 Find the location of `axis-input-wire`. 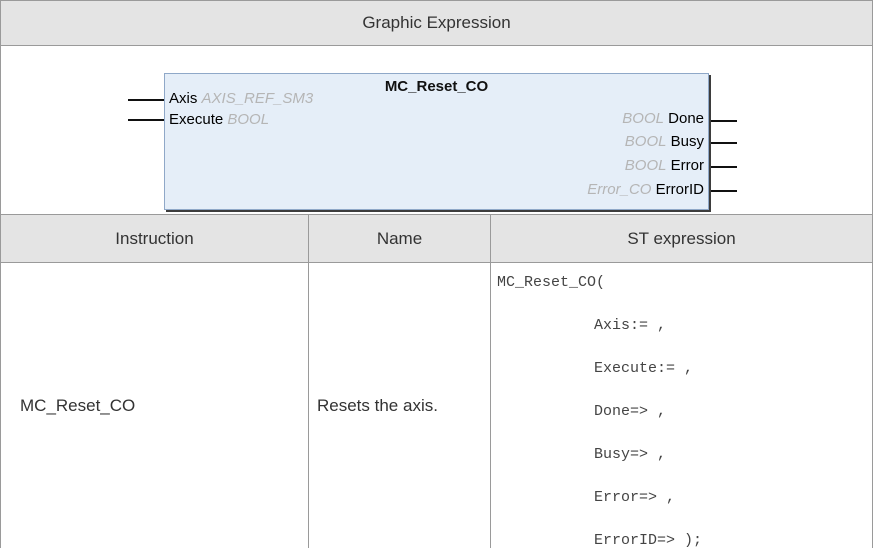

axis-input-wire is located at coordinates (146, 100).